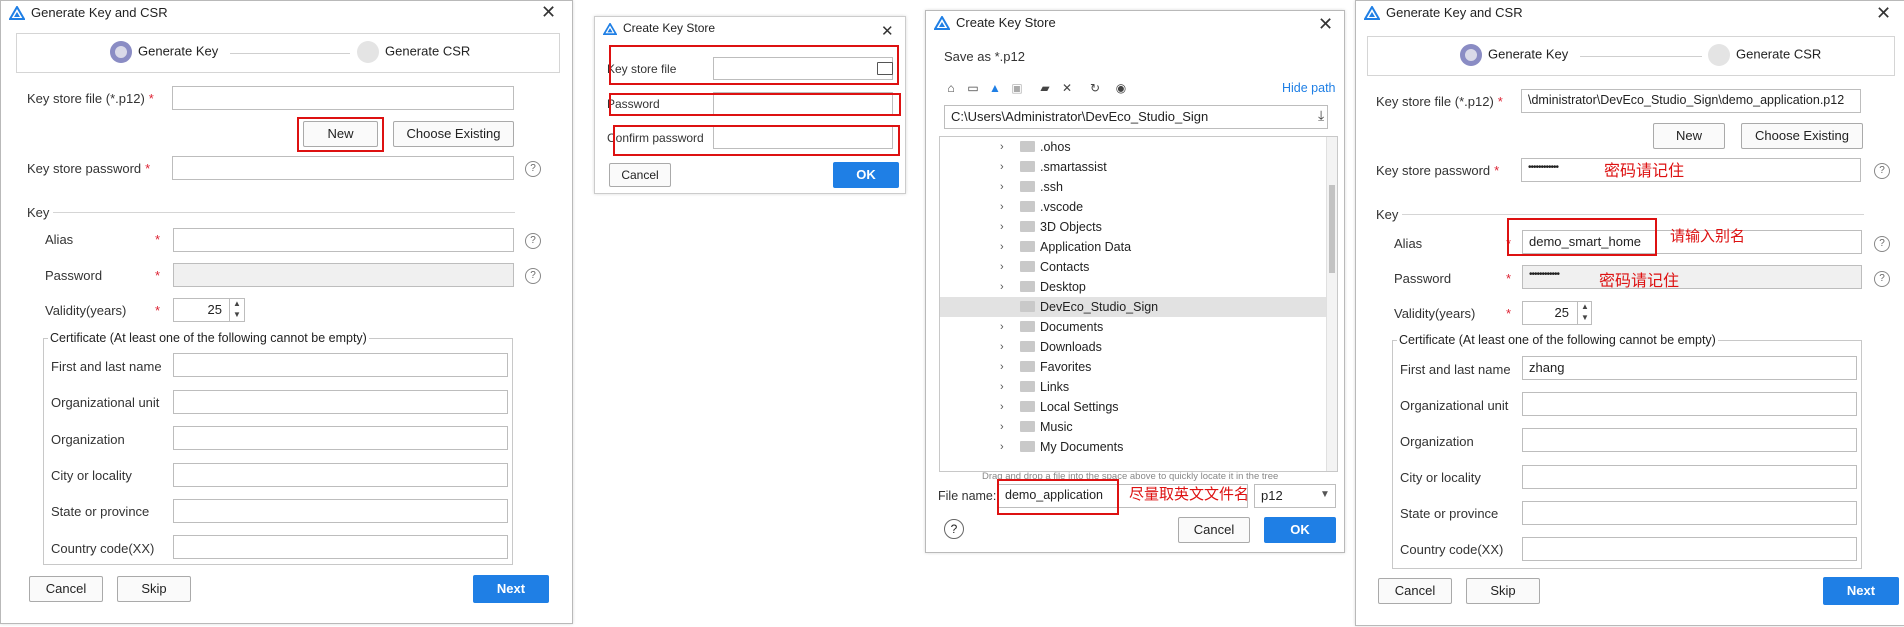 This screenshot has width=1904, height=627. What do you see at coordinates (1067, 88) in the screenshot?
I see `delete-icon: ✕` at bounding box center [1067, 88].